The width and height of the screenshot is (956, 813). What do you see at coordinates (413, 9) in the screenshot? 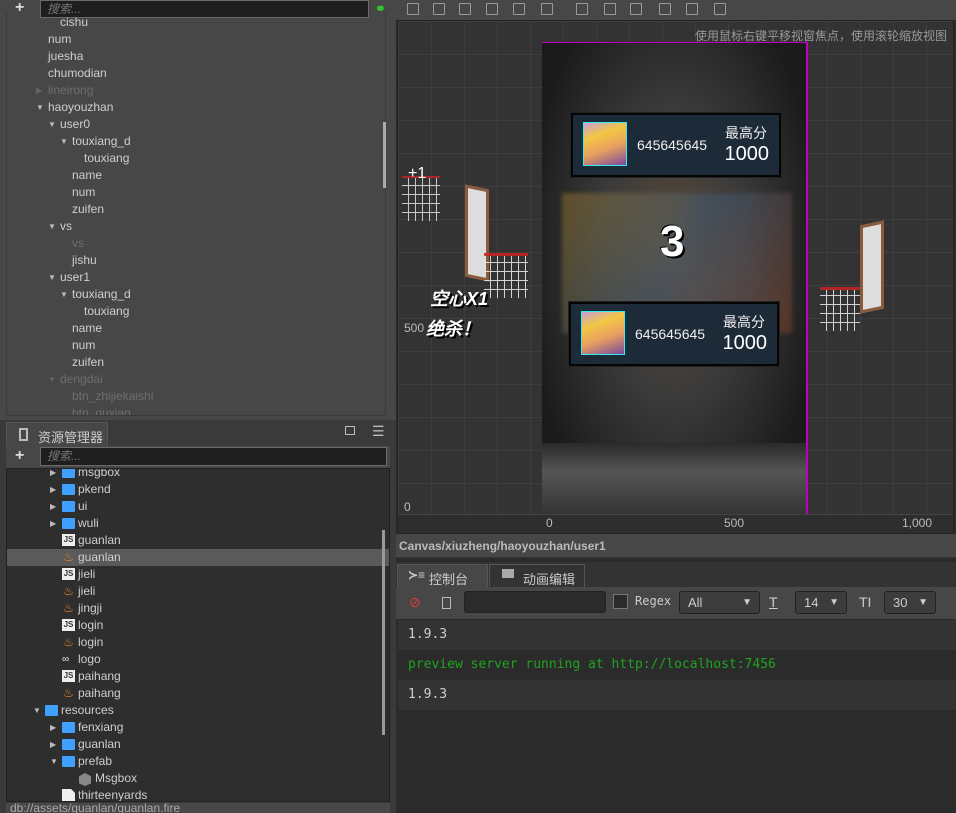
I see `align-top-icon` at bounding box center [413, 9].